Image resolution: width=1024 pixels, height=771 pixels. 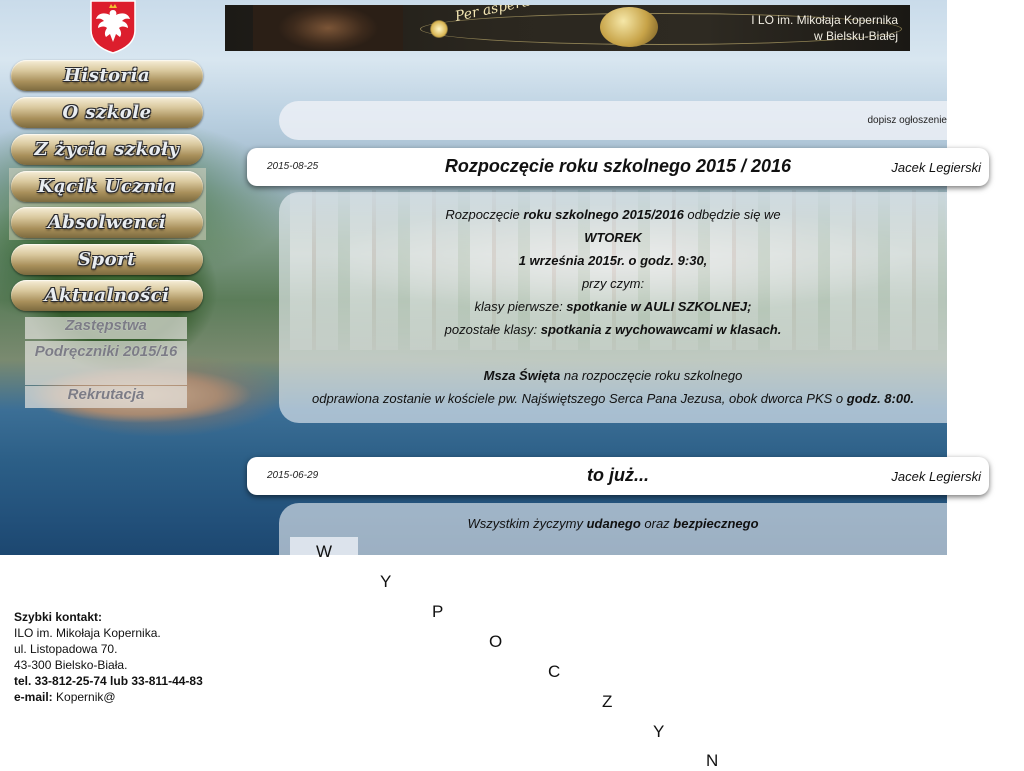 I want to click on notice-bar: dopisz ogłoszenie, so click(x=613, y=120).